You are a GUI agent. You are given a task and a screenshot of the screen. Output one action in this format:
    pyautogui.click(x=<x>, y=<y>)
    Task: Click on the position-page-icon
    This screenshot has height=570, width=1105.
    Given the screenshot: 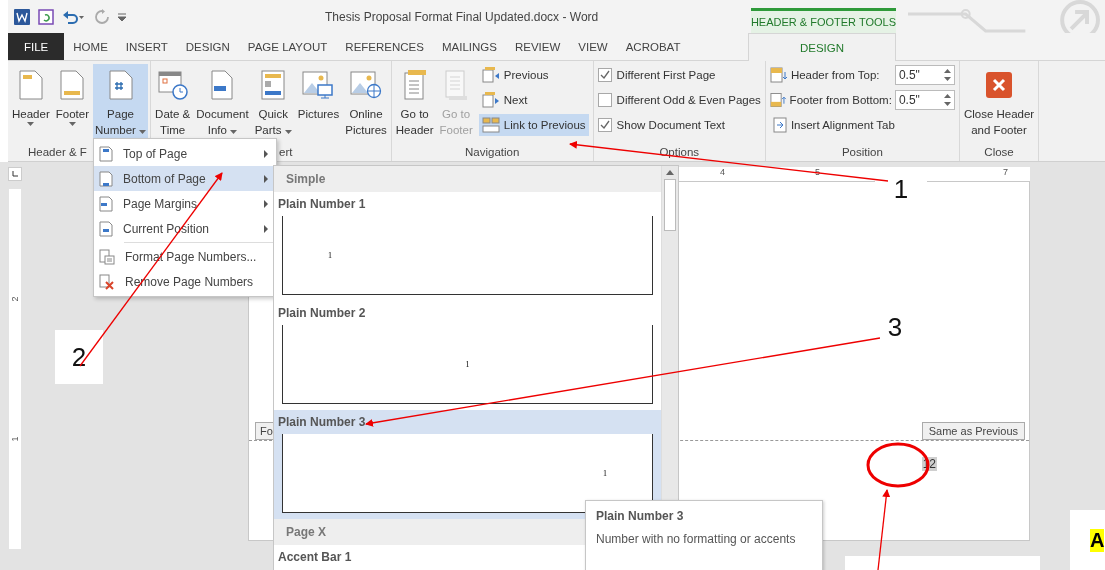 What is the action you would take?
    pyautogui.click(x=106, y=228)
    